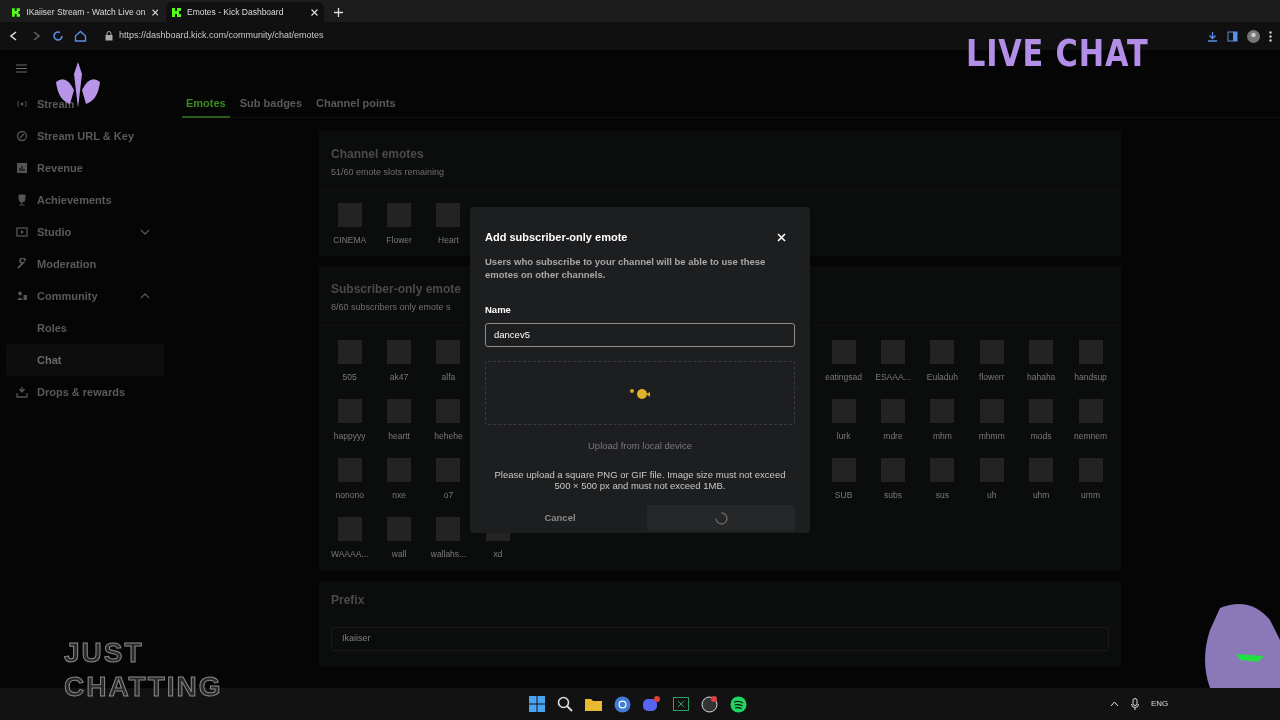 Image resolution: width=1280 pixels, height=720 pixels. What do you see at coordinates (1091, 436) in the screenshot?
I see `emote-name: nemnem` at bounding box center [1091, 436].